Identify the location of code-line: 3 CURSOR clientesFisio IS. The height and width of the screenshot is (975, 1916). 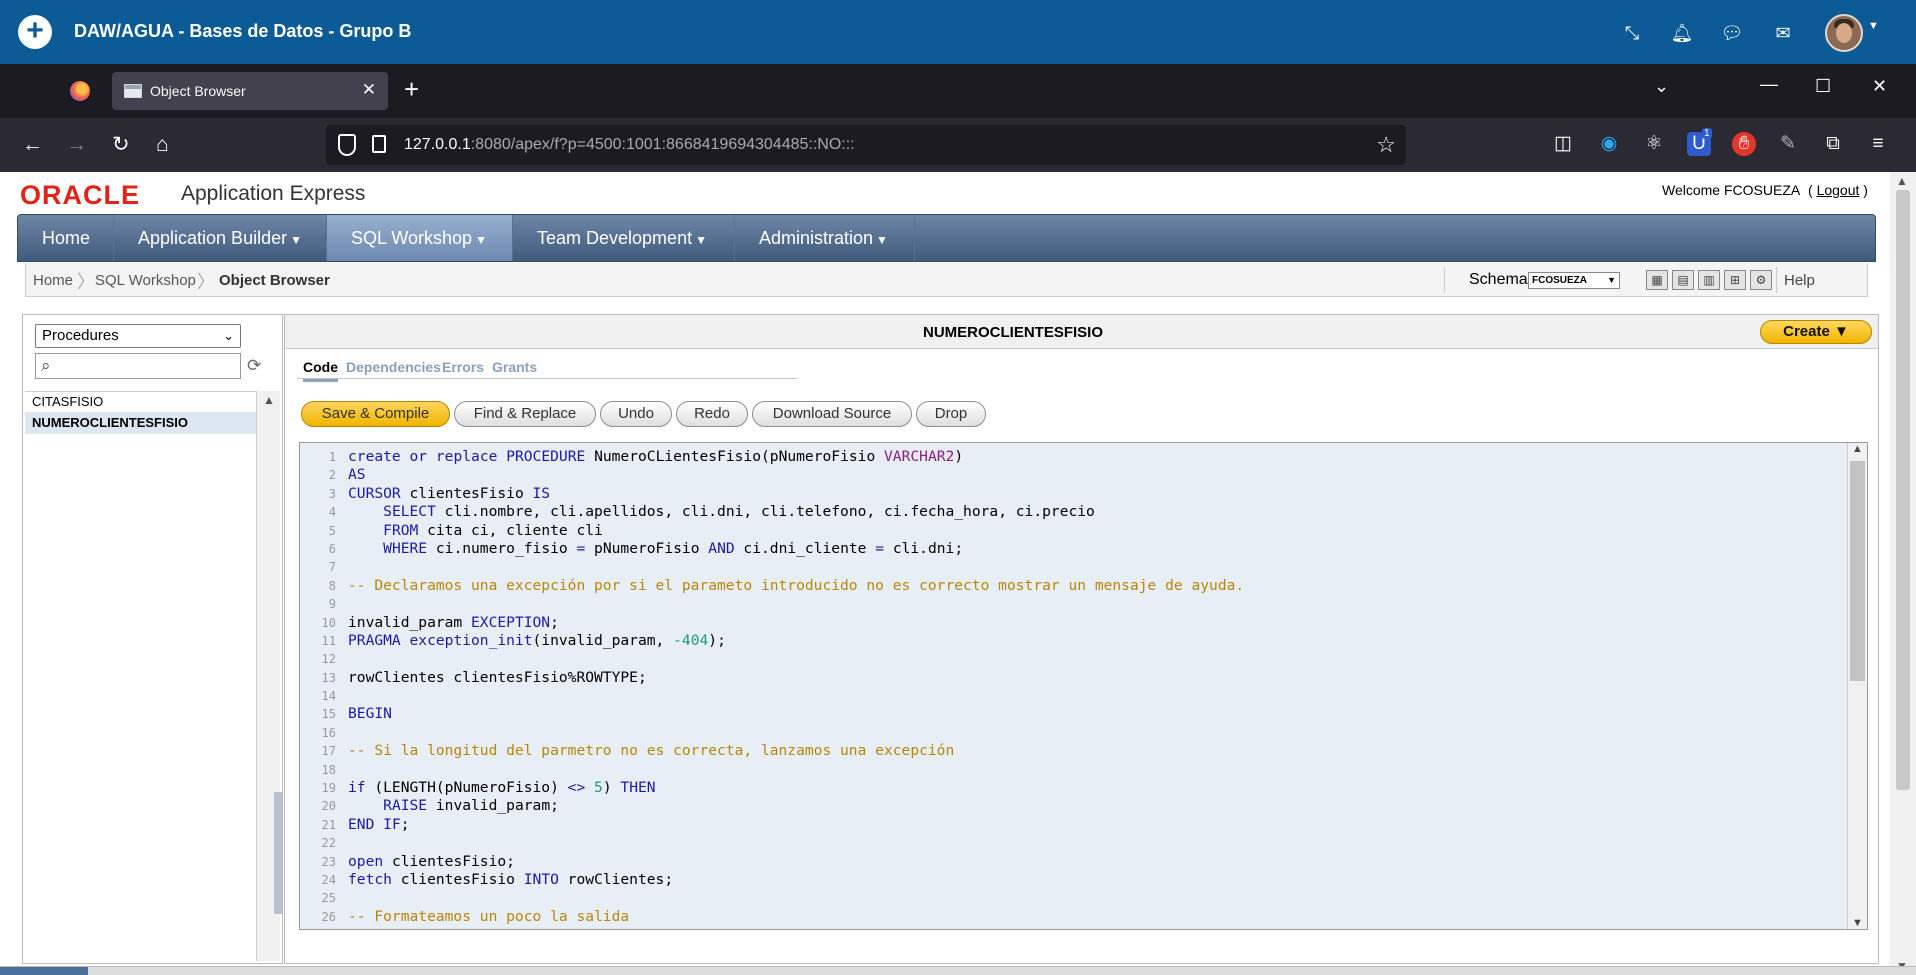
(1072, 494).